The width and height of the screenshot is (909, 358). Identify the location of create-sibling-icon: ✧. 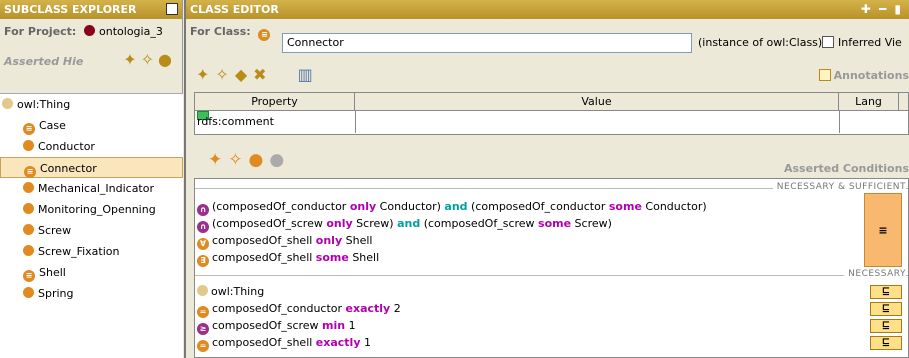
(149, 59).